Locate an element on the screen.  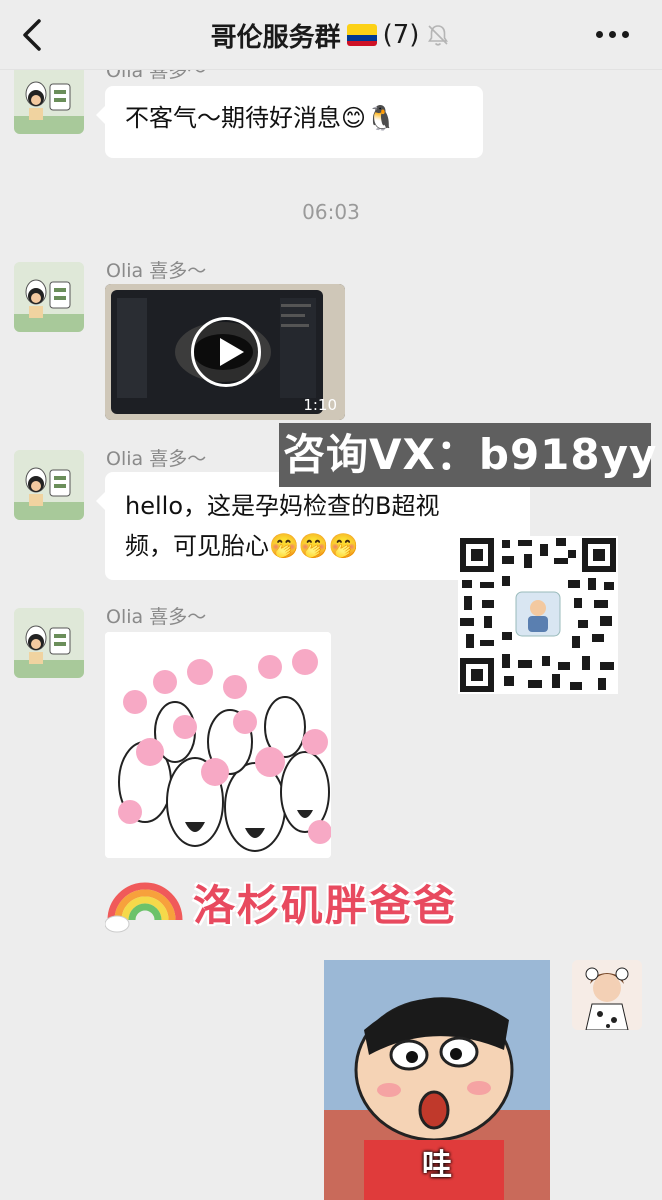
chat-title-group: 哥伦服务群 (7) is located at coordinates (331, 35).